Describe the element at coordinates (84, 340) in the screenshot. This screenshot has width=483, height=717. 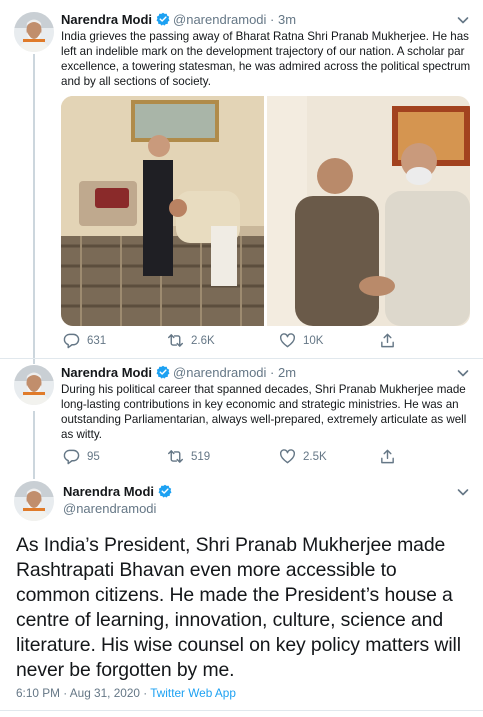
I see `reply-button: 631` at that location.